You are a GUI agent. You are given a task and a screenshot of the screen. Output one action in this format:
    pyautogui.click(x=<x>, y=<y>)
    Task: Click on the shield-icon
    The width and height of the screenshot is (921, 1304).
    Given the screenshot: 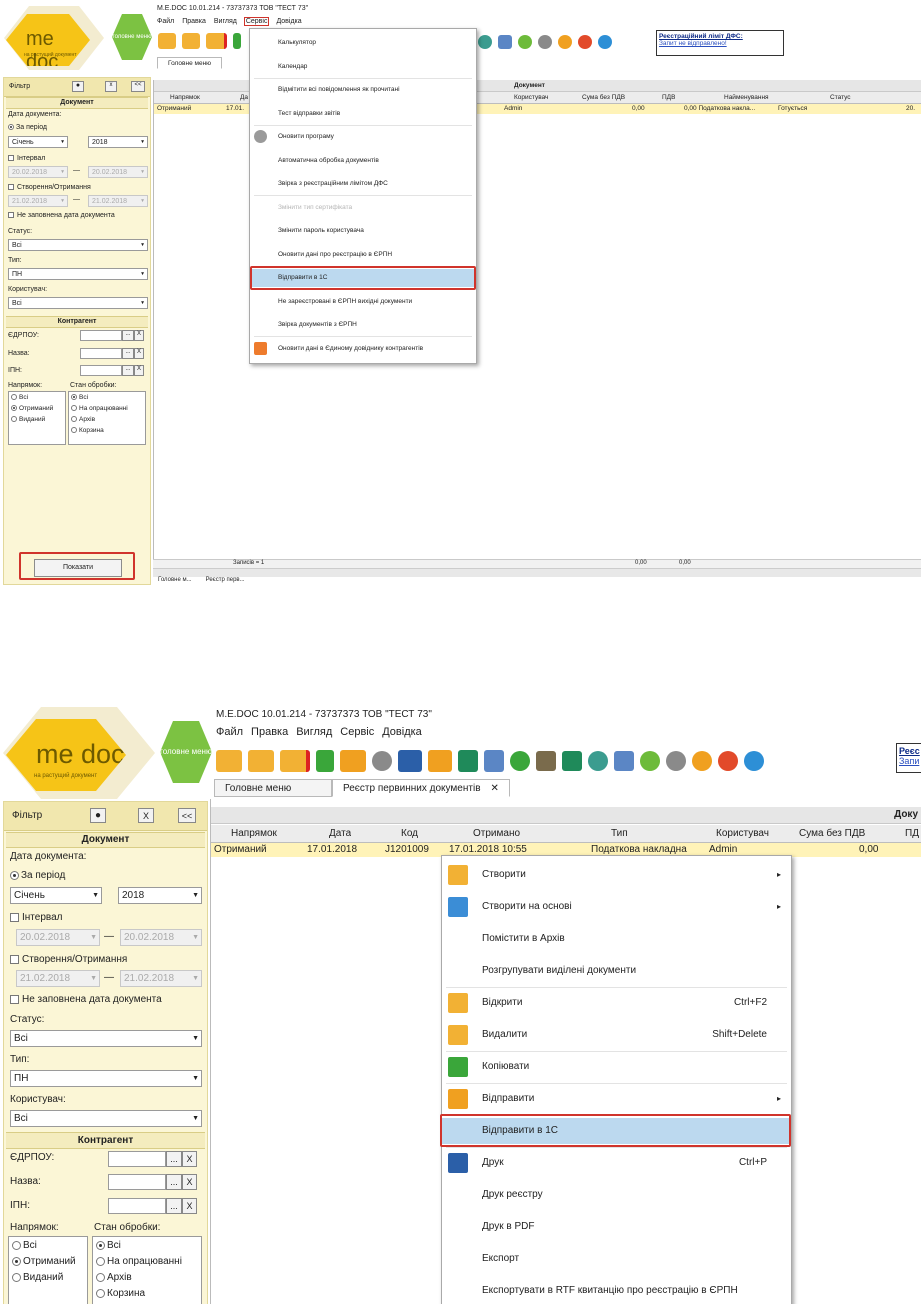 What is the action you would take?
    pyautogui.click(x=468, y=761)
    